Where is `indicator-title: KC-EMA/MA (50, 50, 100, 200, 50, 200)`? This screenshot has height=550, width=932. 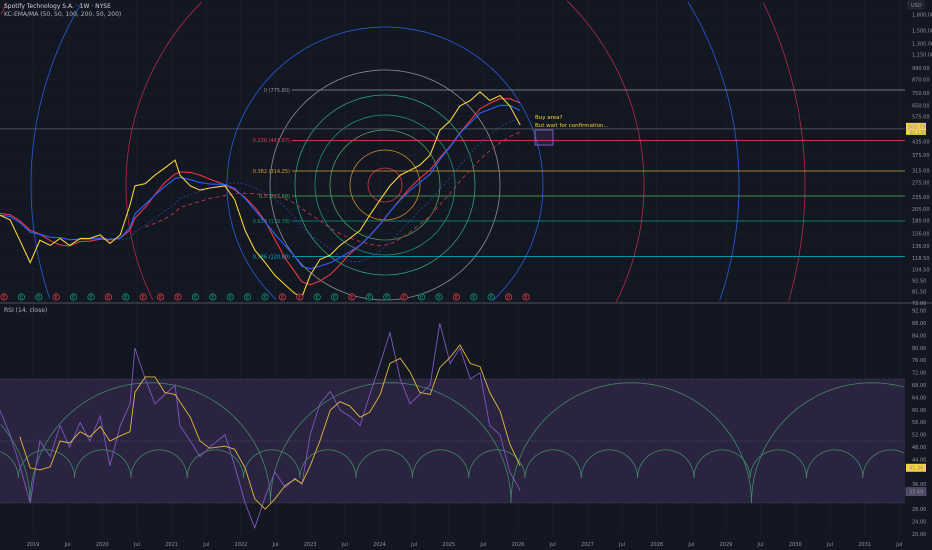 indicator-title: KC-EMA/MA (50, 50, 100, 200, 50, 200) is located at coordinates (62, 14).